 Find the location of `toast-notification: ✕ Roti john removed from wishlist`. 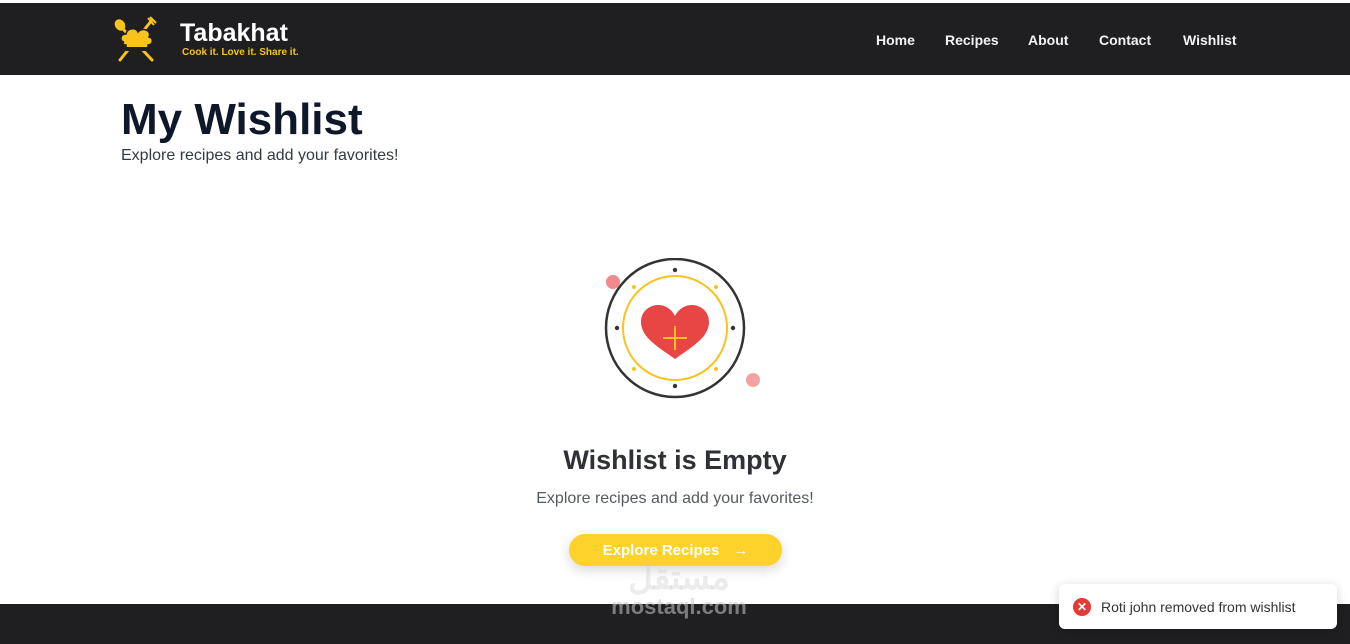

toast-notification: ✕ Roti john removed from wishlist is located at coordinates (1198, 606).